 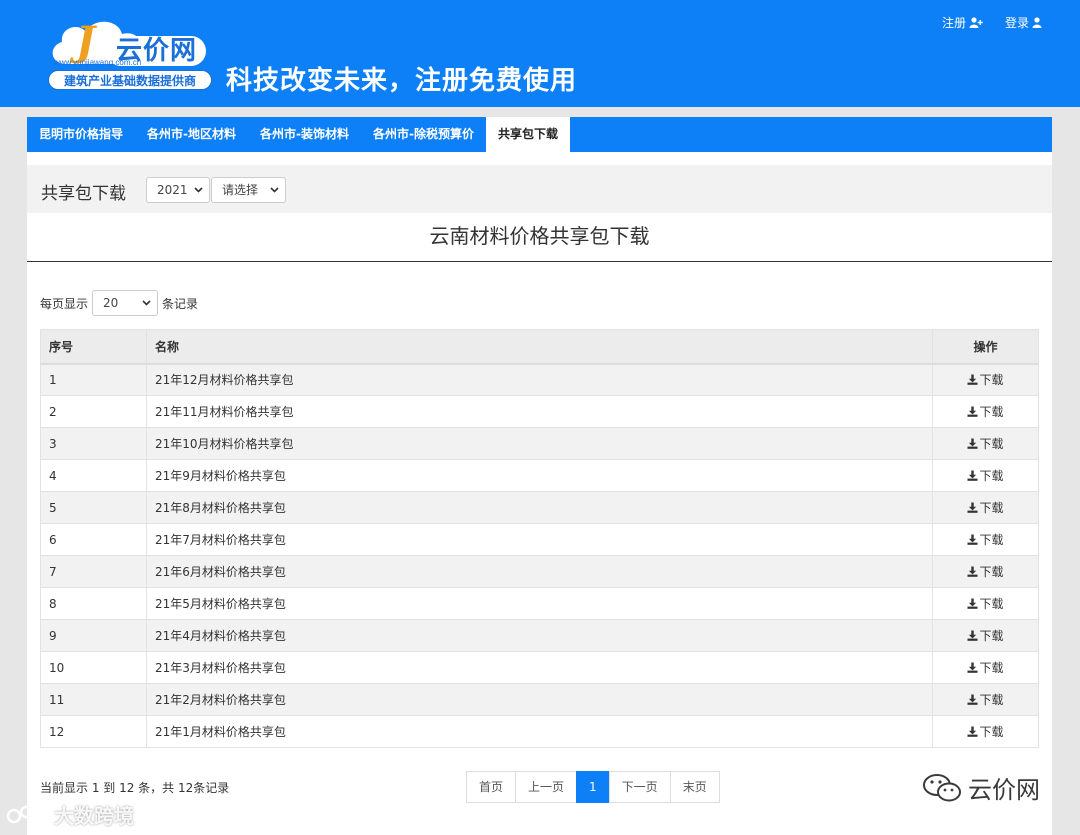 I want to click on category-select: 请选择, so click(x=248, y=190).